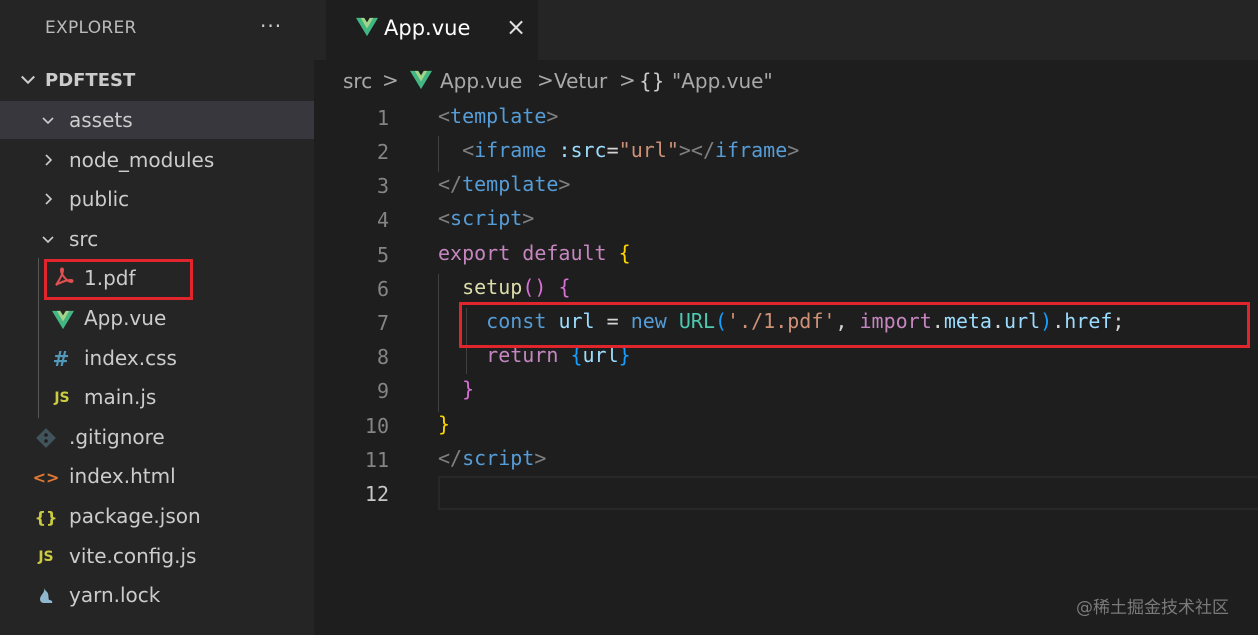  What do you see at coordinates (110, 278) in the screenshot?
I see `tree-item-label: 1.pdf` at bounding box center [110, 278].